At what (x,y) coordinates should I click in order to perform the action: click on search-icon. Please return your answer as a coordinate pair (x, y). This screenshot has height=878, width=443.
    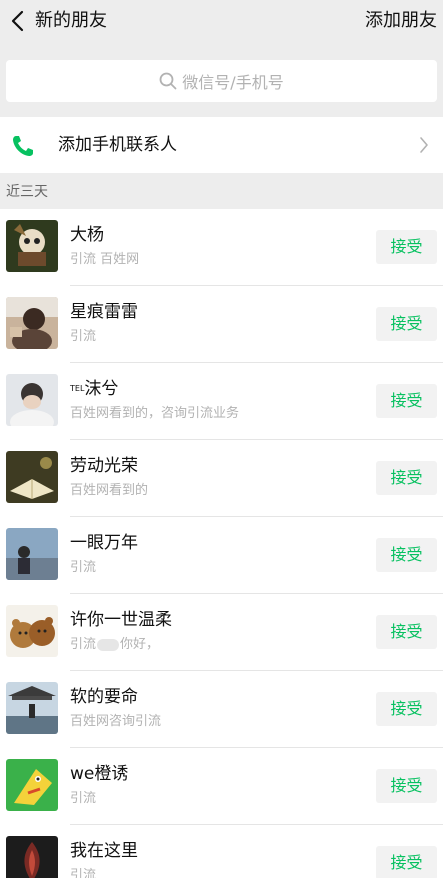
    Looking at the image, I should click on (168, 81).